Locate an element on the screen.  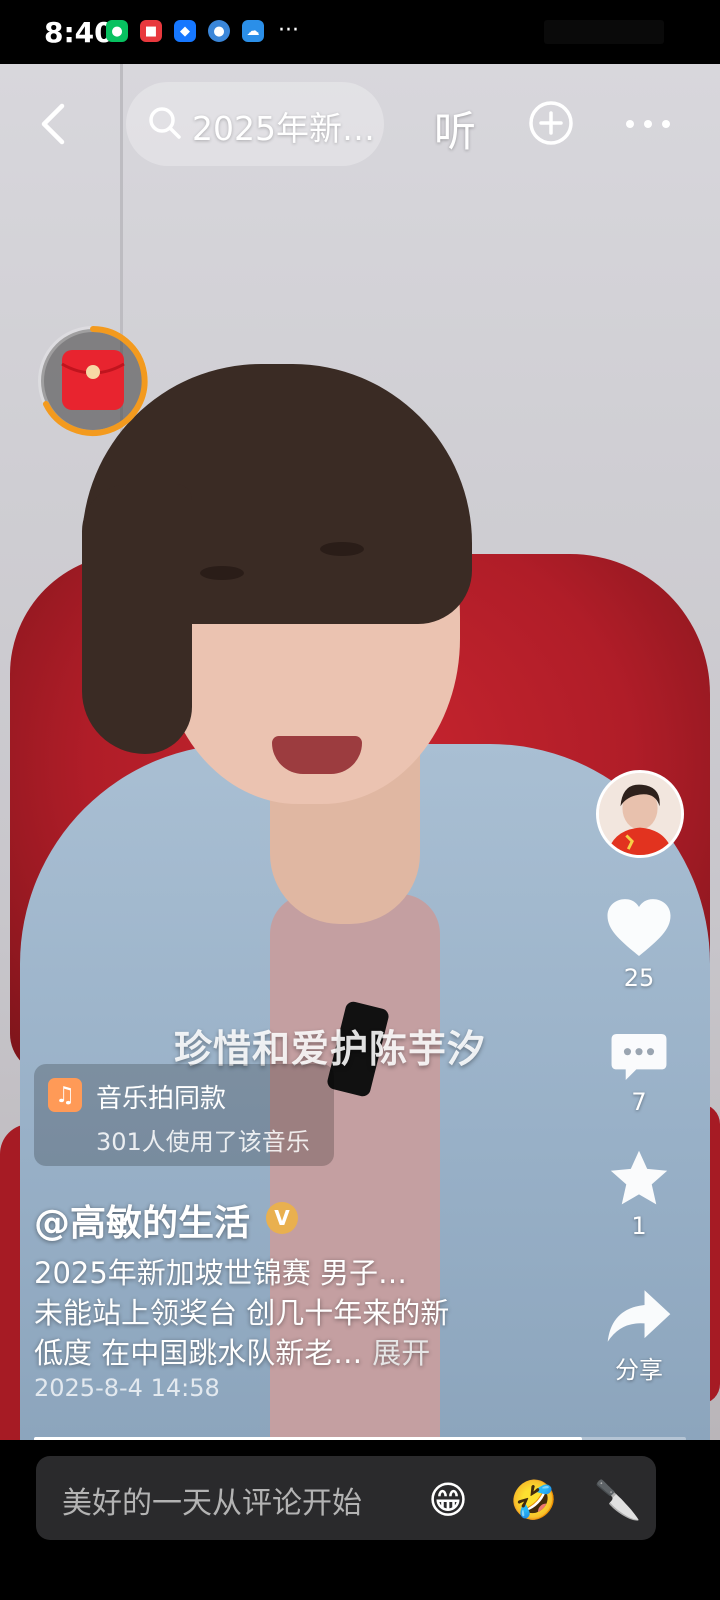
description-line-3-wrap: 低度 在中国跳水队新老… 展开 is located at coordinates (232, 1351).